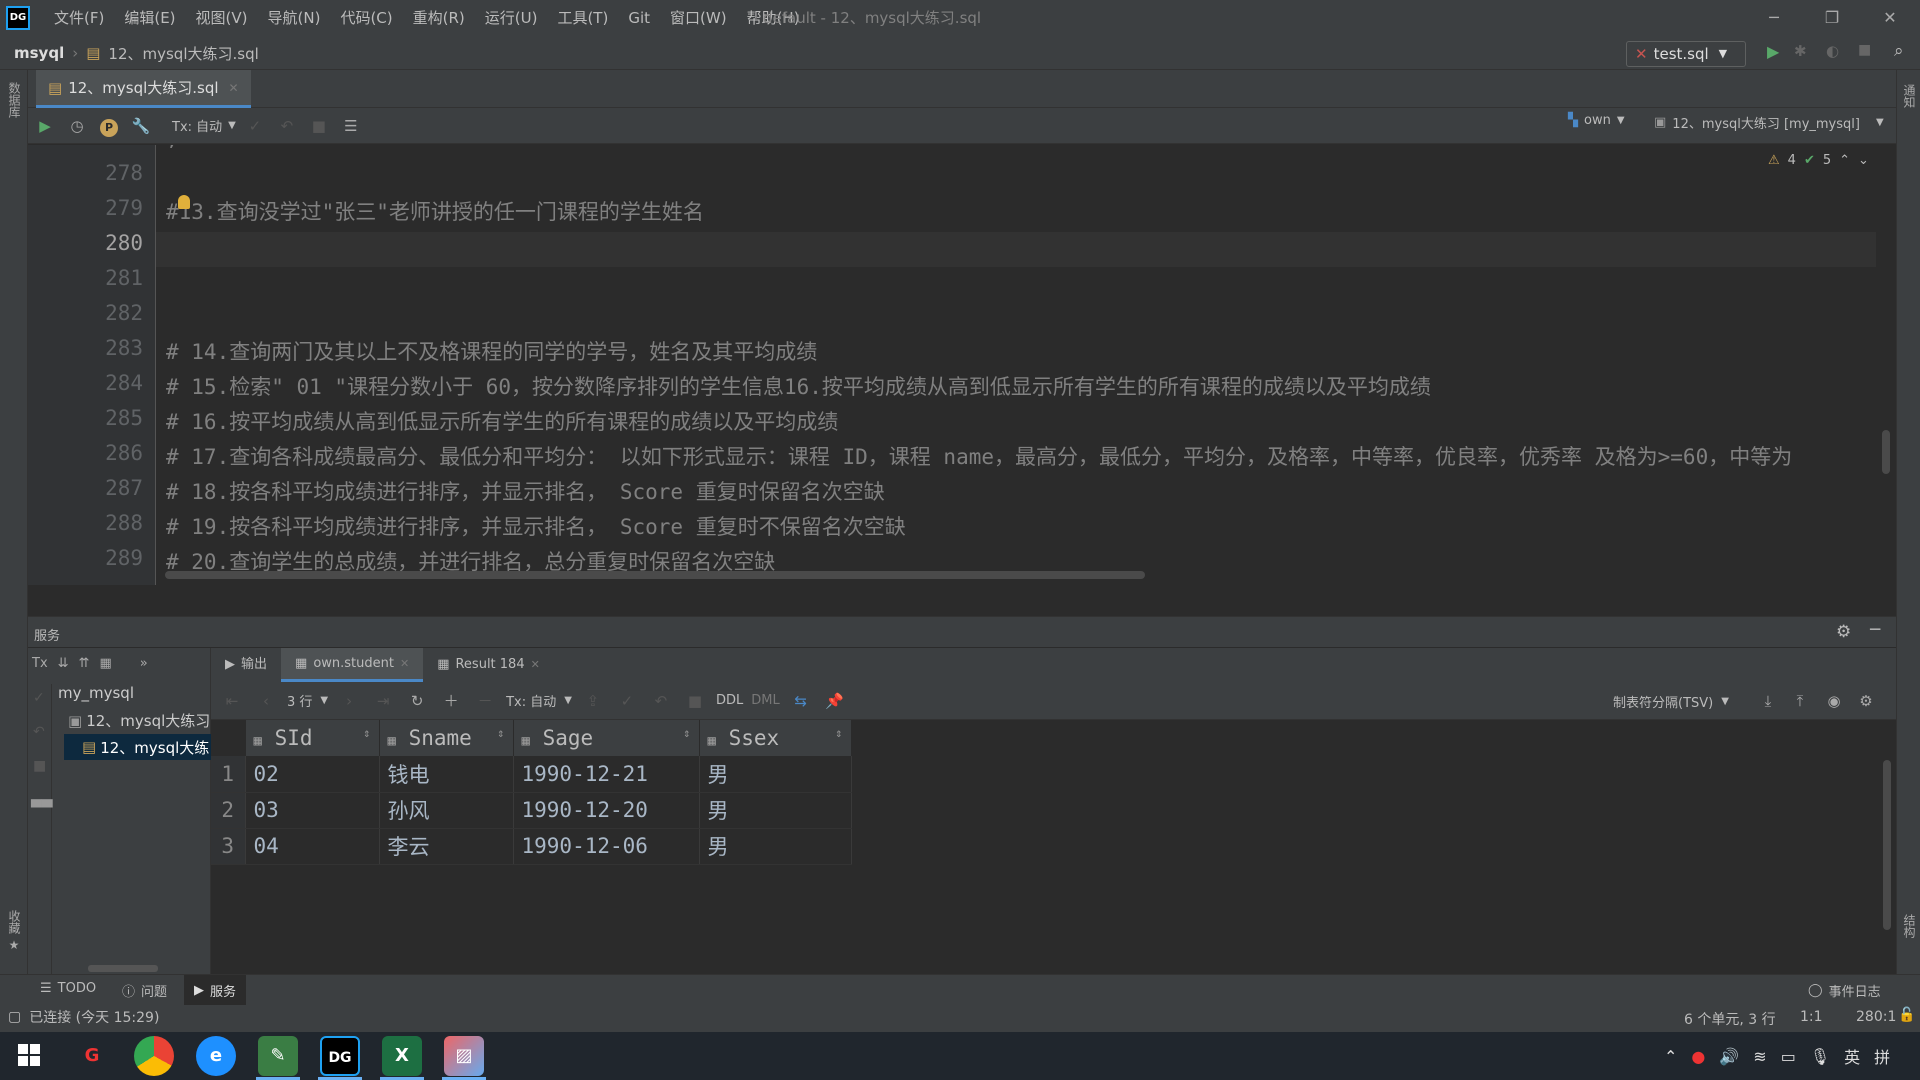 The width and height of the screenshot is (1920, 1080). What do you see at coordinates (1890, 18) in the screenshot?
I see `close-icon: ✕` at bounding box center [1890, 18].